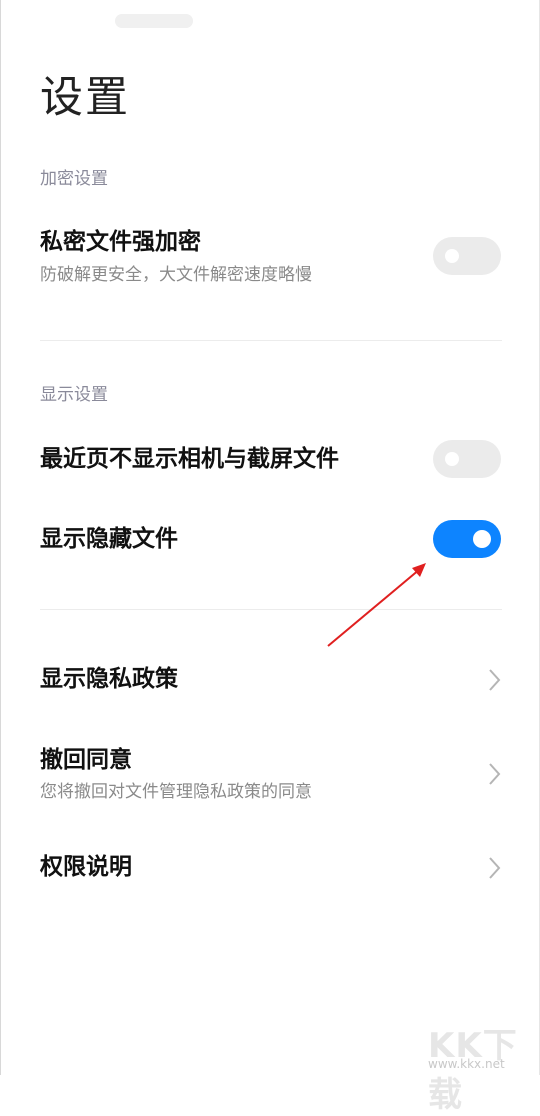  What do you see at coordinates (109, 679) in the screenshot?
I see `row-title: 显示隐私政策` at bounding box center [109, 679].